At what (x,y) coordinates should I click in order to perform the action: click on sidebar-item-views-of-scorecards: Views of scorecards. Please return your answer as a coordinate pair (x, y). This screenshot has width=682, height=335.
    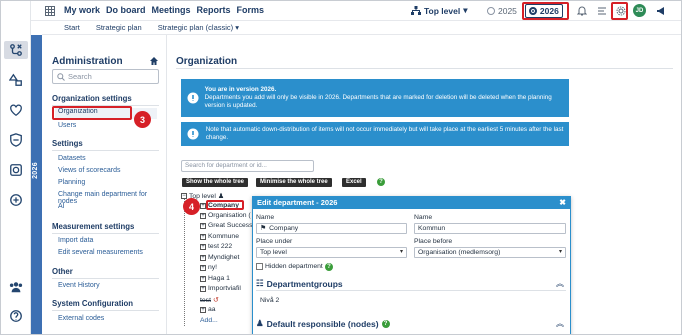
    Looking at the image, I should click on (89, 170).